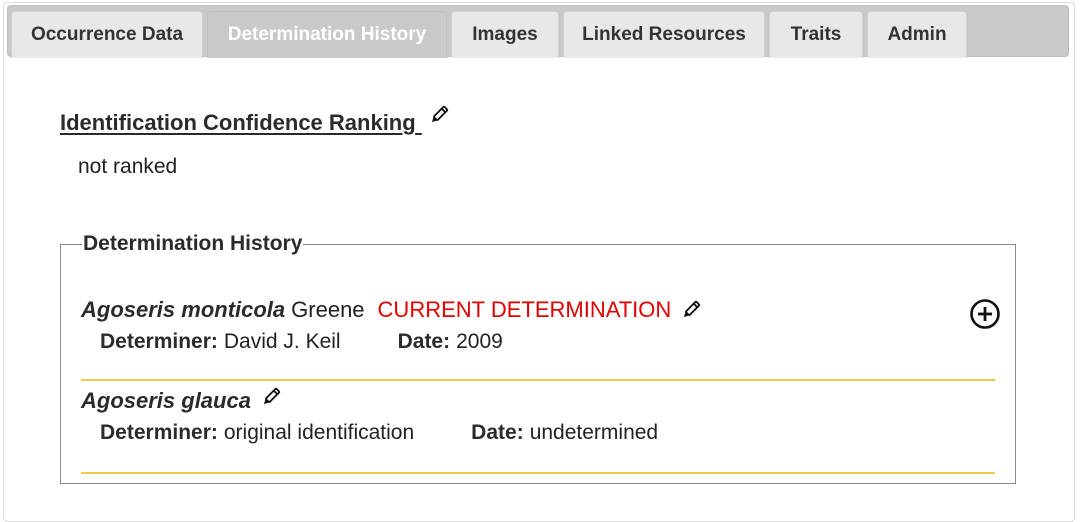 The width and height of the screenshot is (1081, 522). Describe the element at coordinates (282, 341) in the screenshot. I see `determiner-value: David J. Keil` at that location.